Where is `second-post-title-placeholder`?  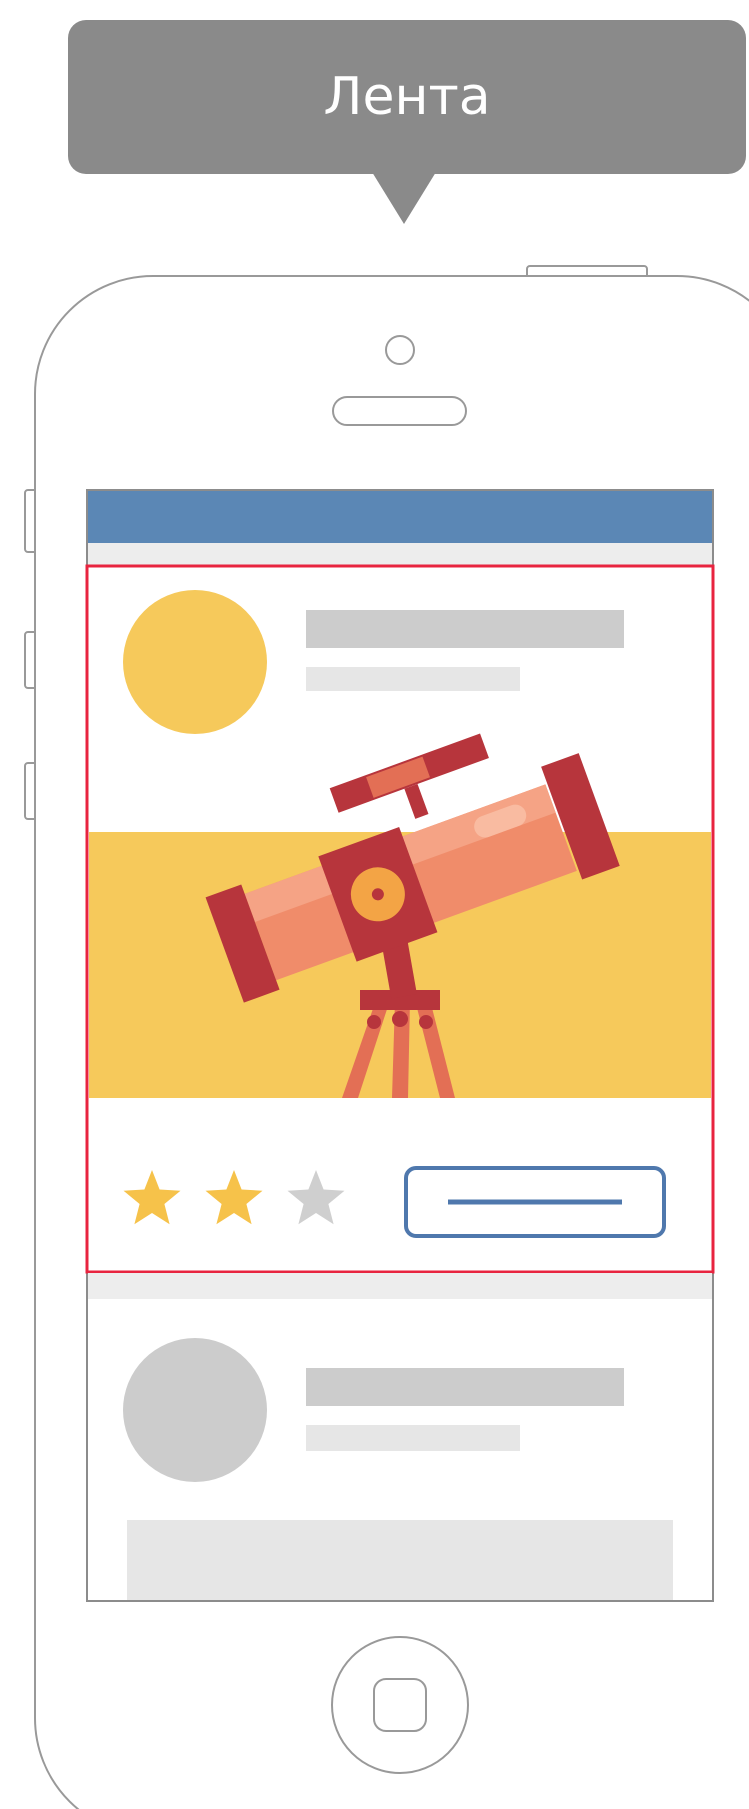 second-post-title-placeholder is located at coordinates (465, 1387).